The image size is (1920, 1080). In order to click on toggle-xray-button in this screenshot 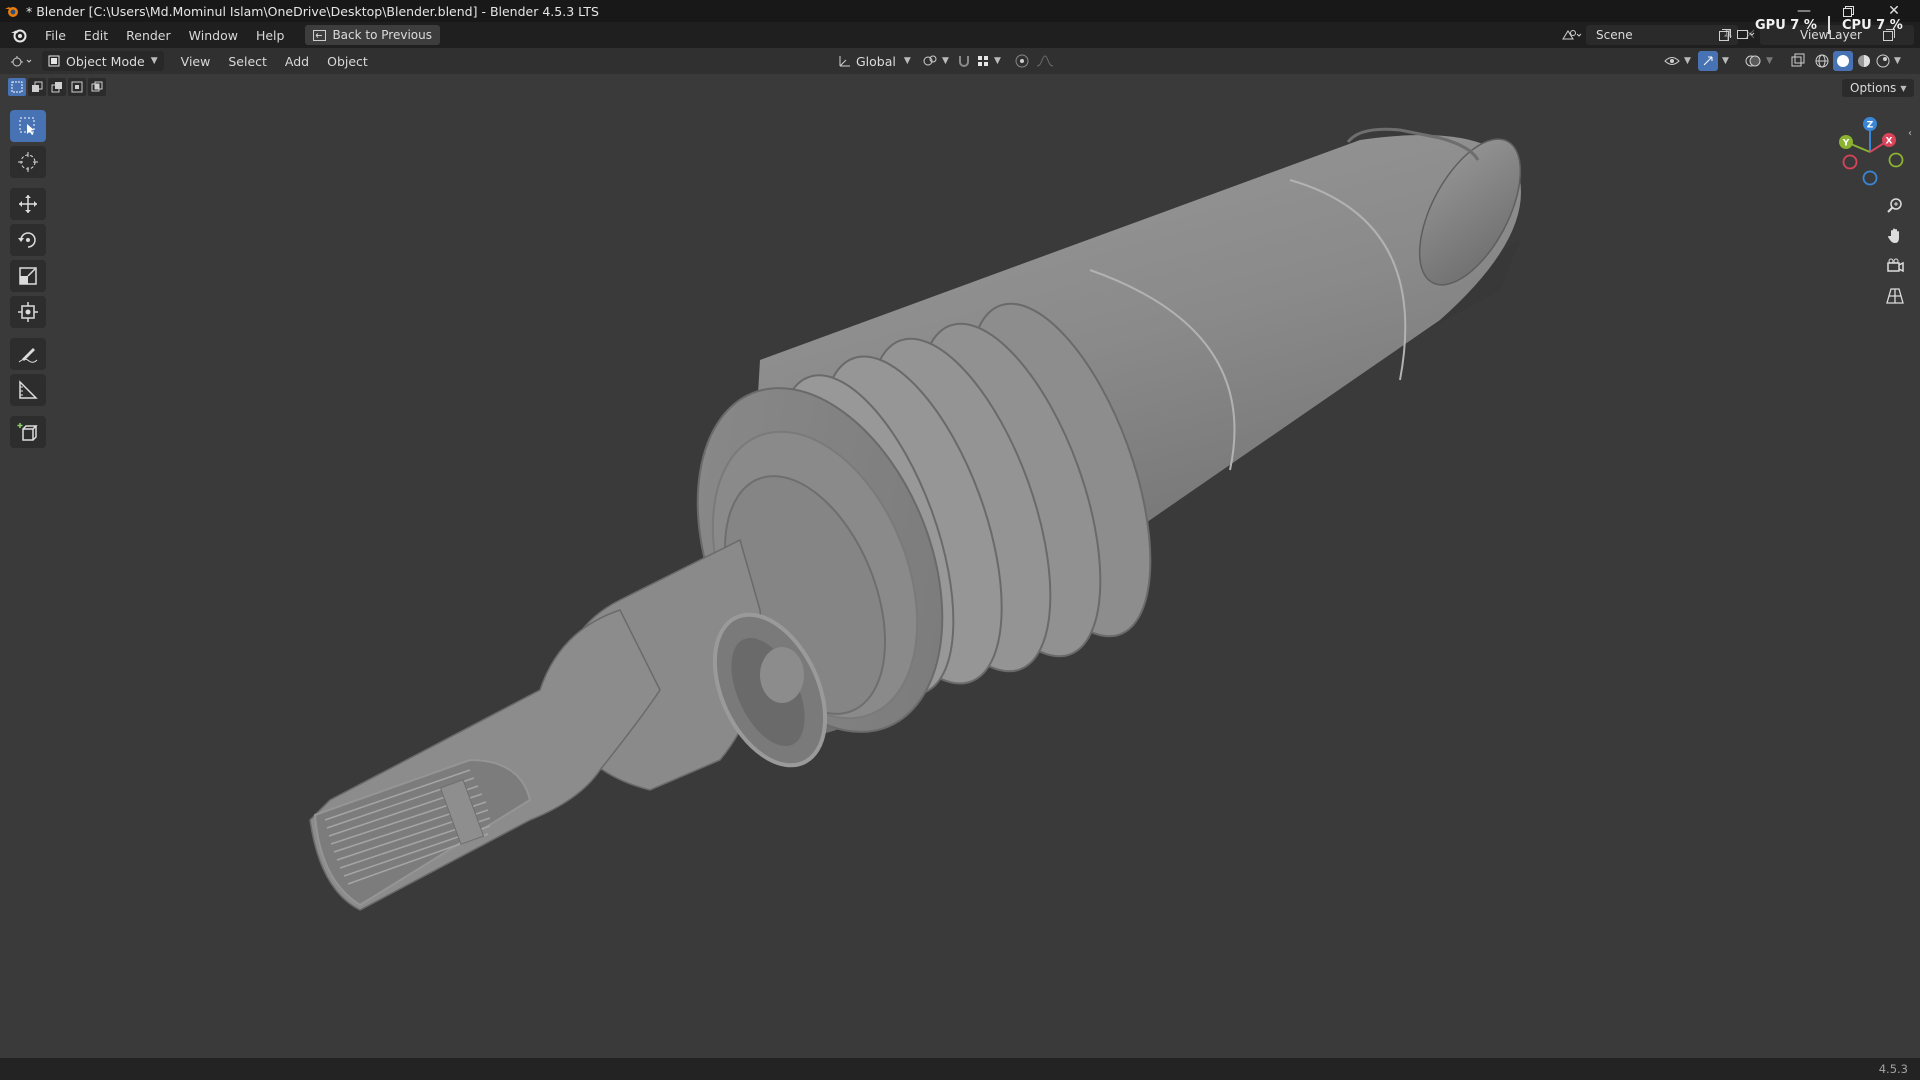, I will do `click(1798, 61)`.